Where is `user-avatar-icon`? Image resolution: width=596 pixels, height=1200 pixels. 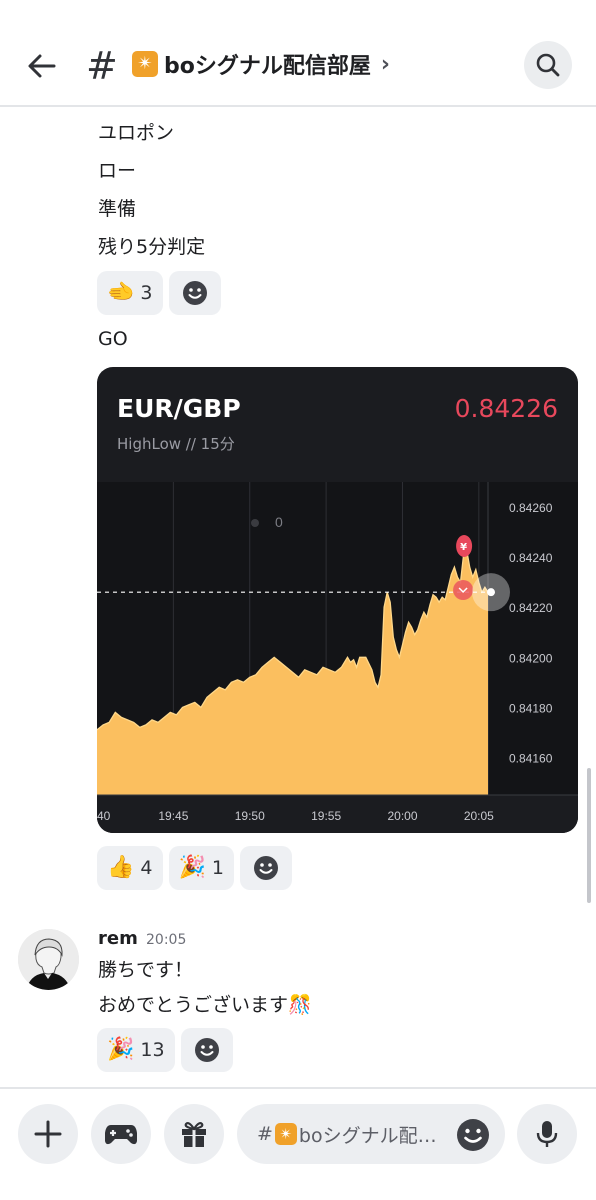 user-avatar-icon is located at coordinates (48, 959).